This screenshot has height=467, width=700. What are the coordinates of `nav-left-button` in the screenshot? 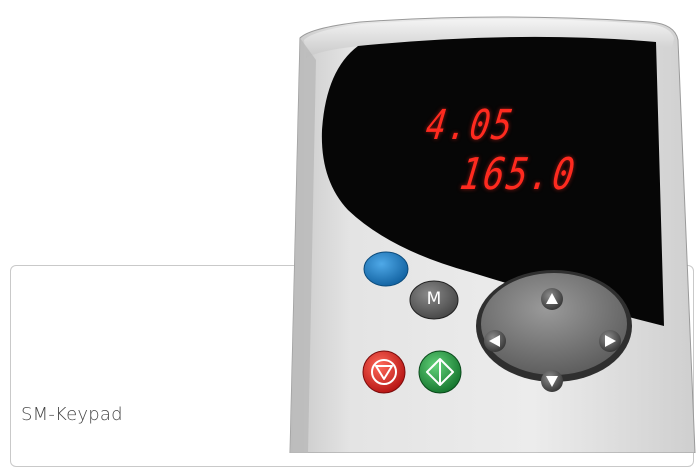 It's located at (495, 341).